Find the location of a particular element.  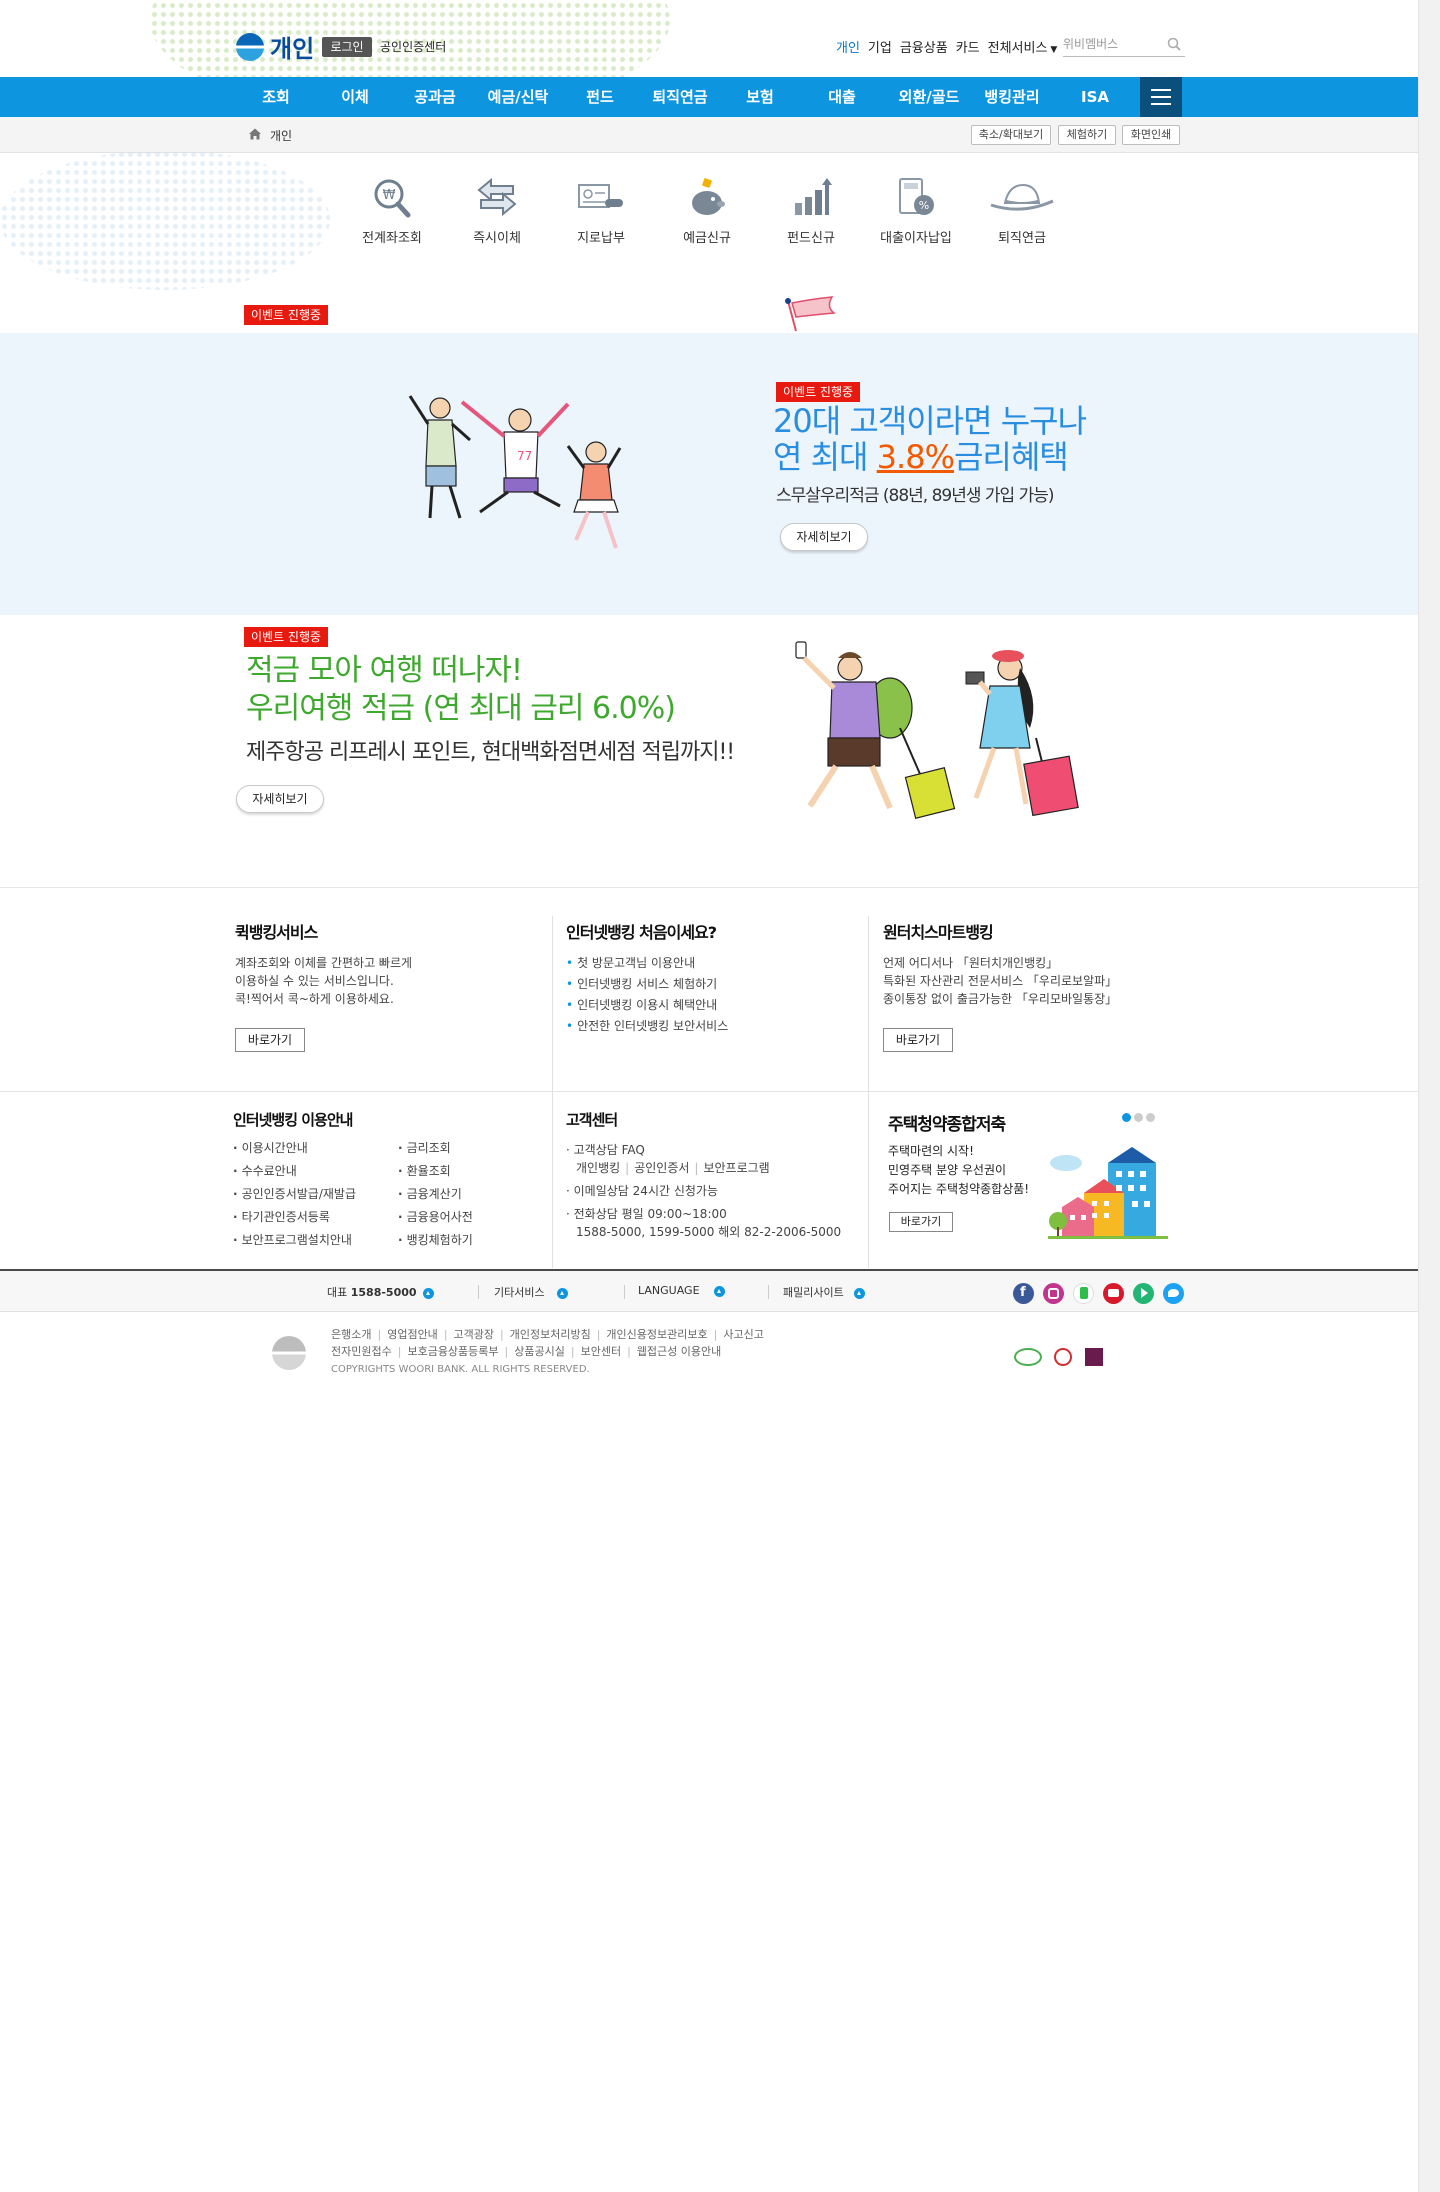

login-button: 로그인 is located at coordinates (347, 47).